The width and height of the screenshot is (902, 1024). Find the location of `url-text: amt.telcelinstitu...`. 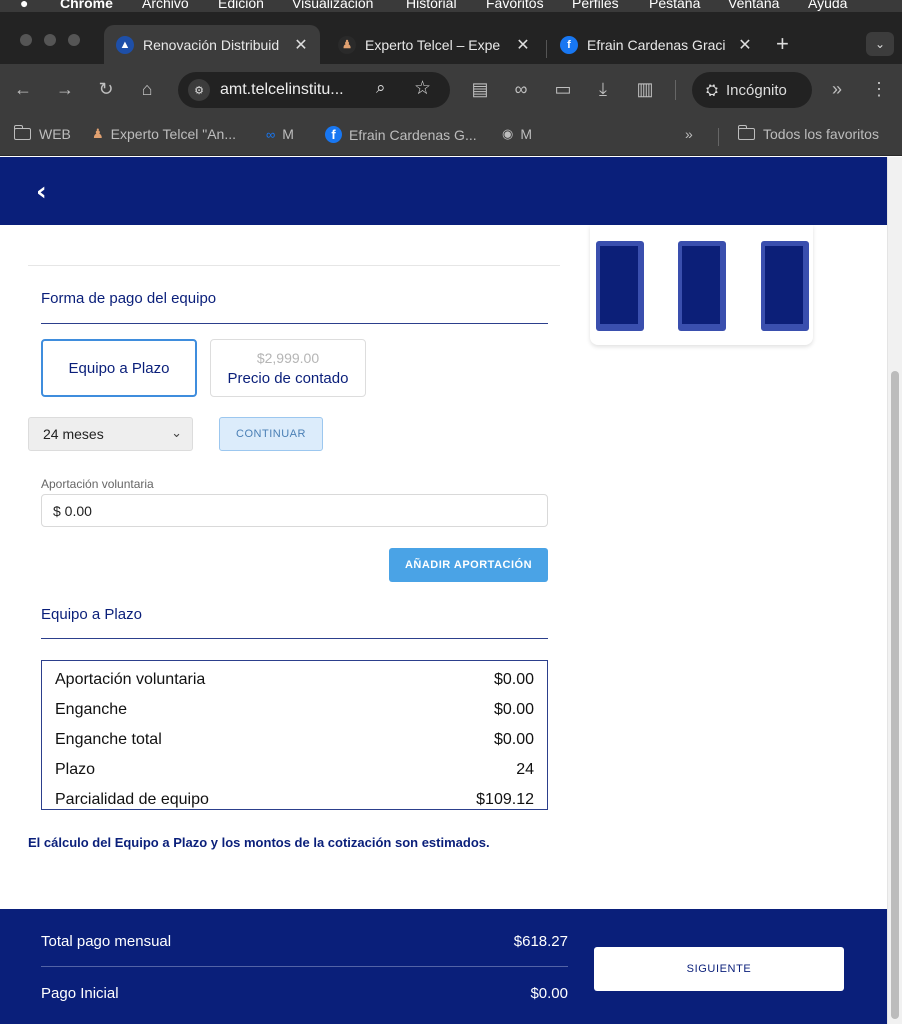

url-text: amt.telcelinstitu... is located at coordinates (282, 90).